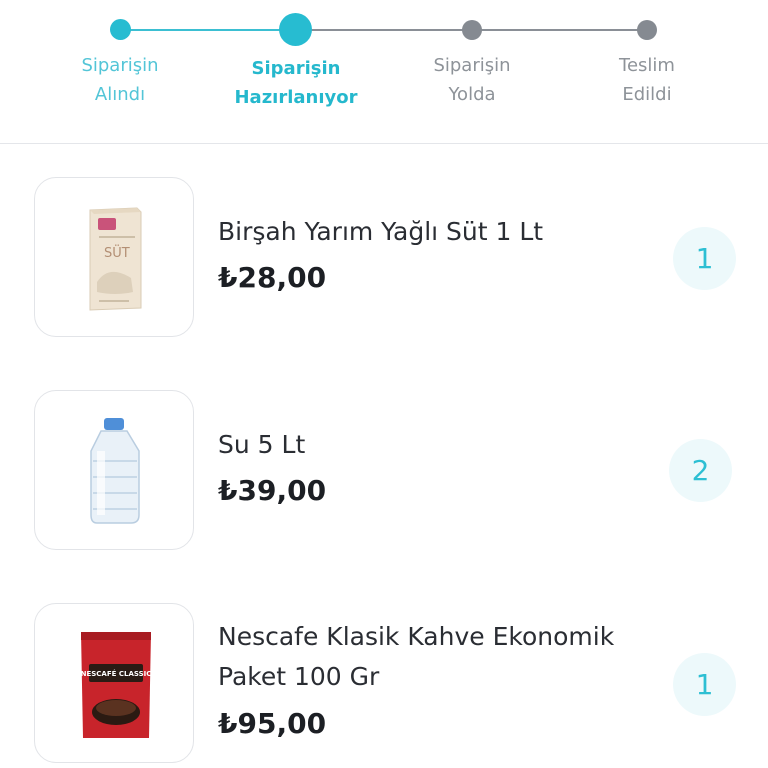  What do you see at coordinates (272, 277) in the screenshot?
I see `product-price: ₺28,00` at bounding box center [272, 277].